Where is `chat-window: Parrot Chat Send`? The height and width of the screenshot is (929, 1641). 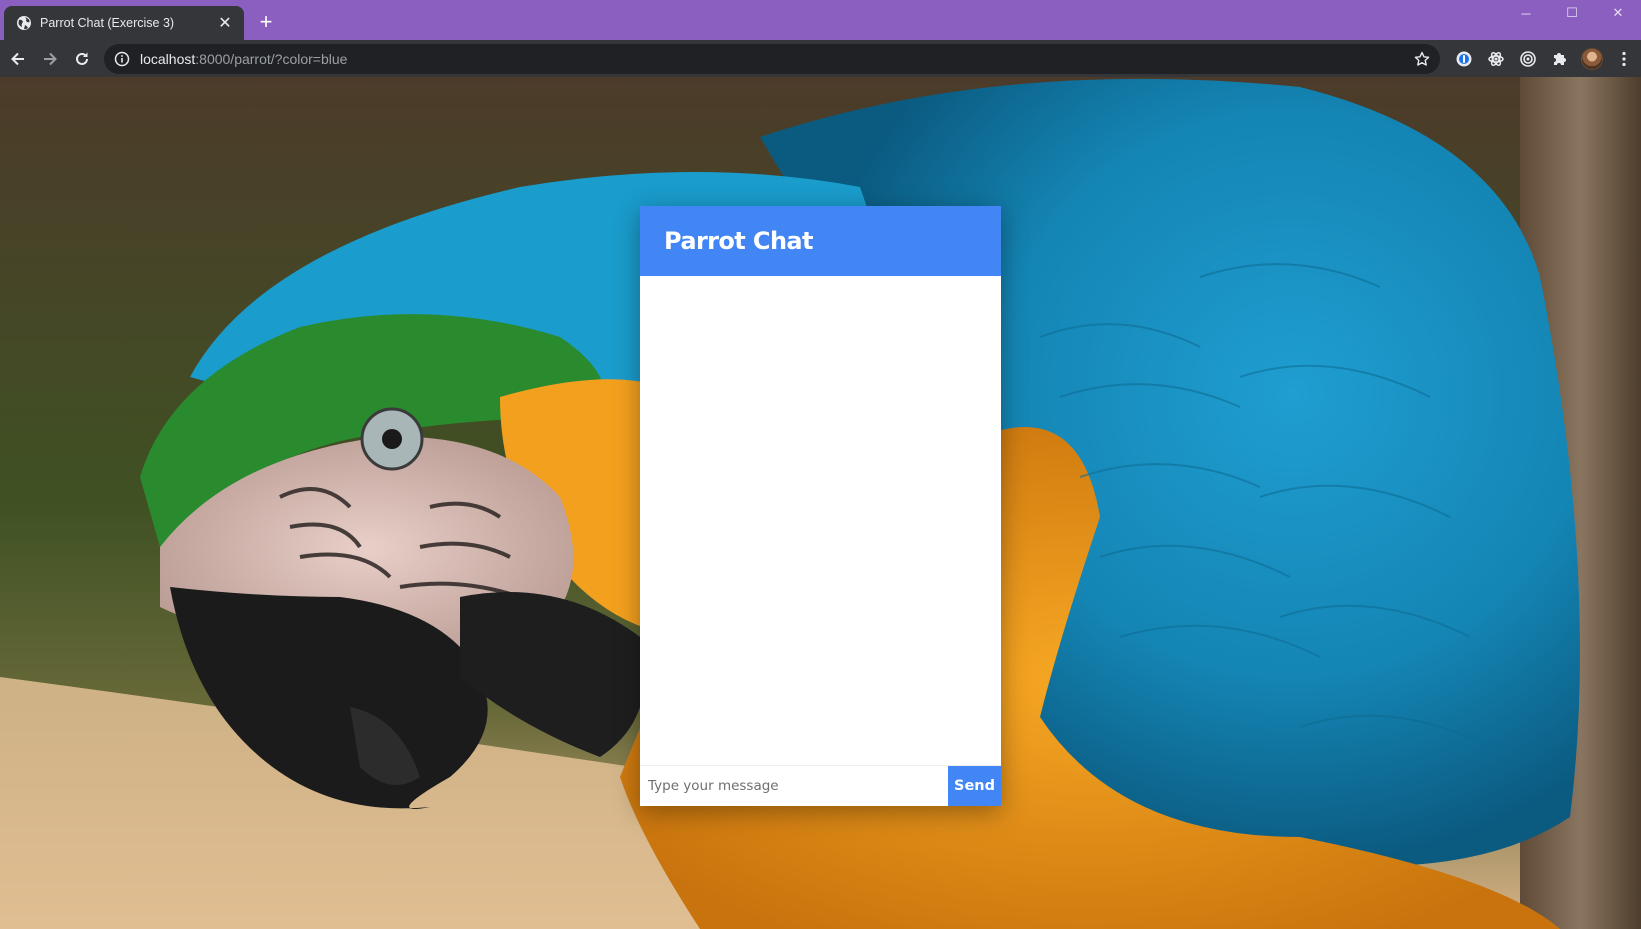
chat-window: Parrot Chat Send is located at coordinates (820, 506).